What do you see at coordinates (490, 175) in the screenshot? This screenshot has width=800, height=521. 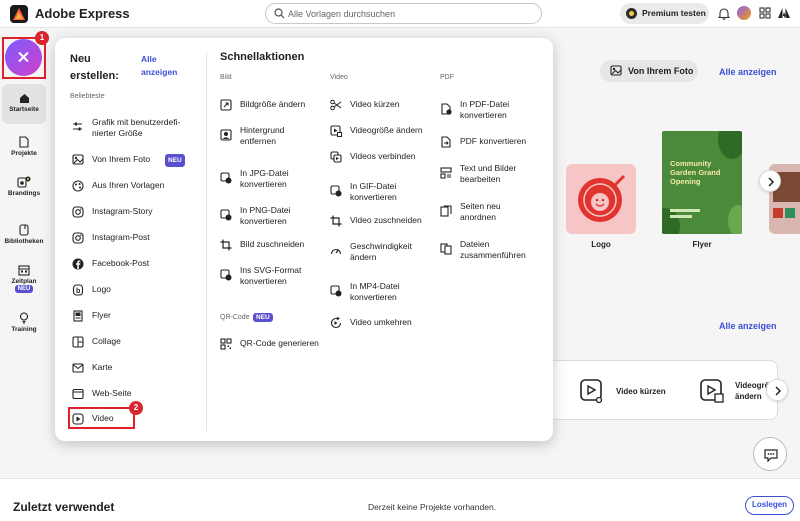 I see `qa-edit-text-images: Text und Bilder bearbeiten` at bounding box center [490, 175].